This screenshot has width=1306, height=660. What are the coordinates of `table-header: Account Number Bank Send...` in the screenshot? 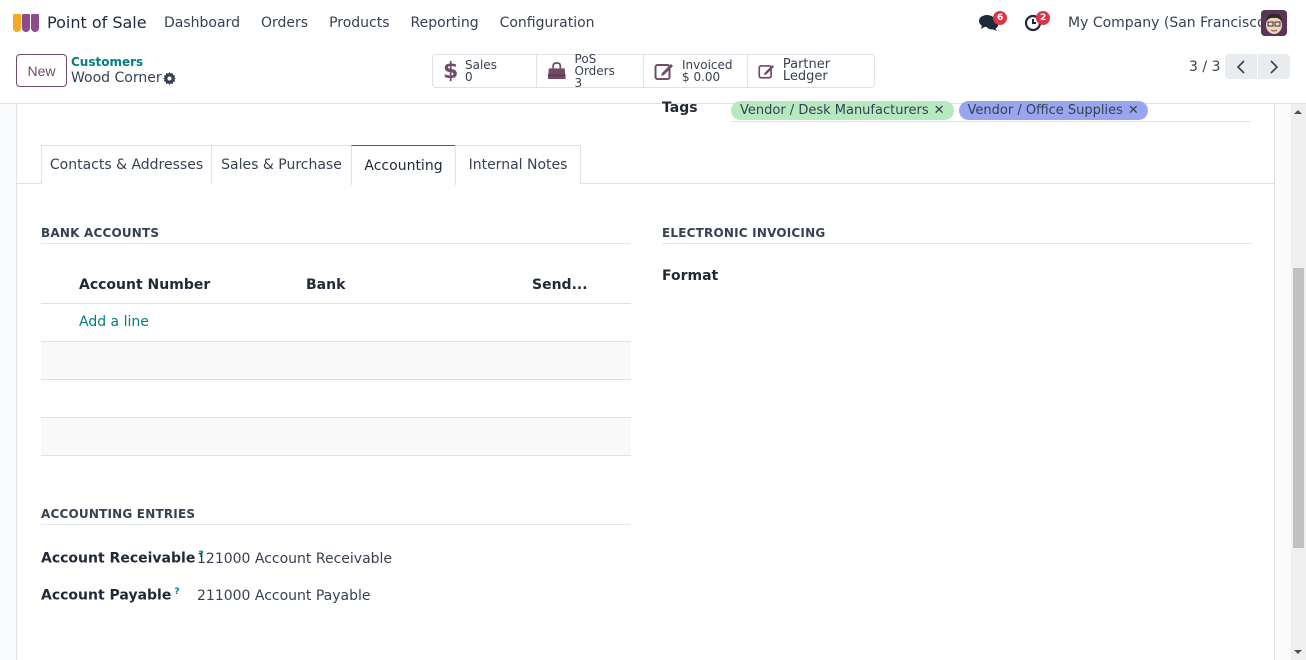 It's located at (336, 285).